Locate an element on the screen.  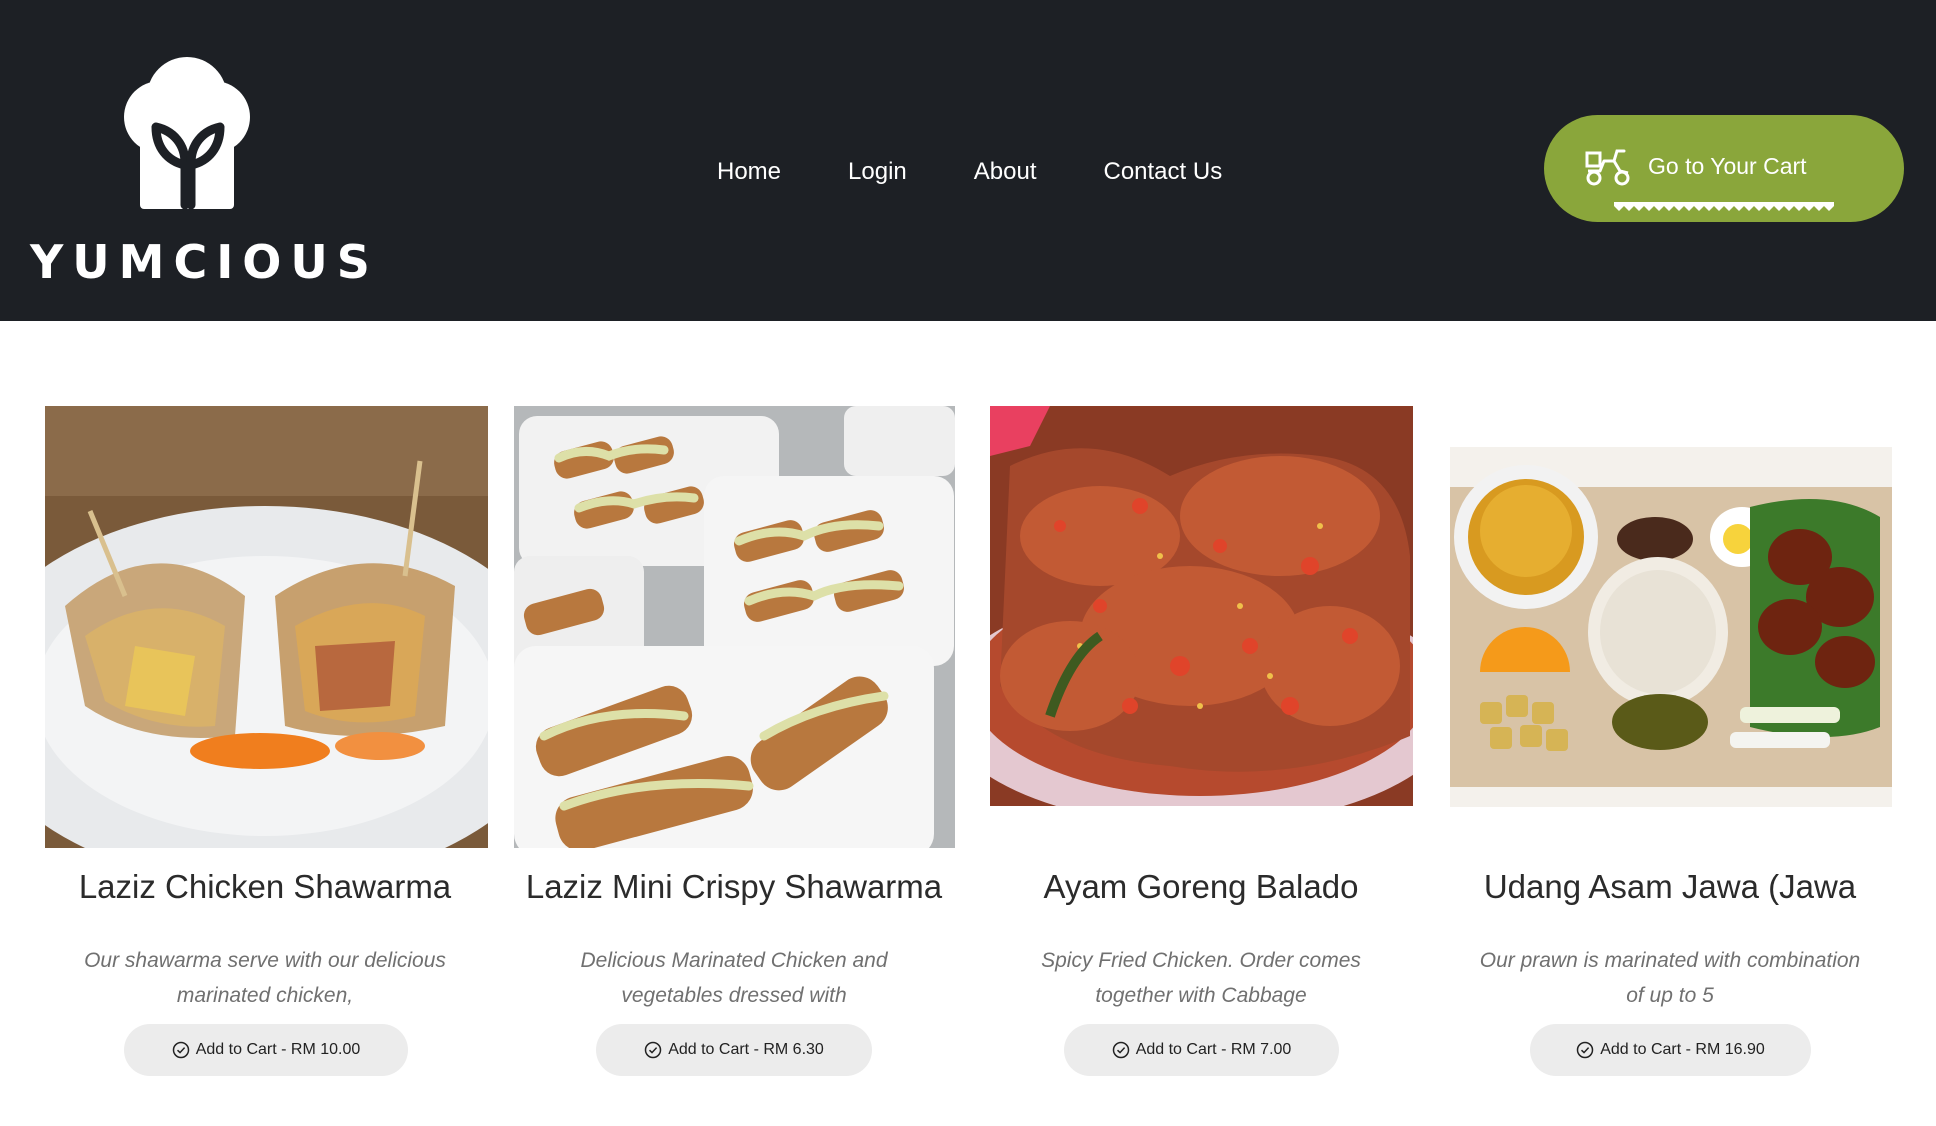
add-to-cart-button: Add to Cart - RM 6.30 is located at coordinates (734, 1050).